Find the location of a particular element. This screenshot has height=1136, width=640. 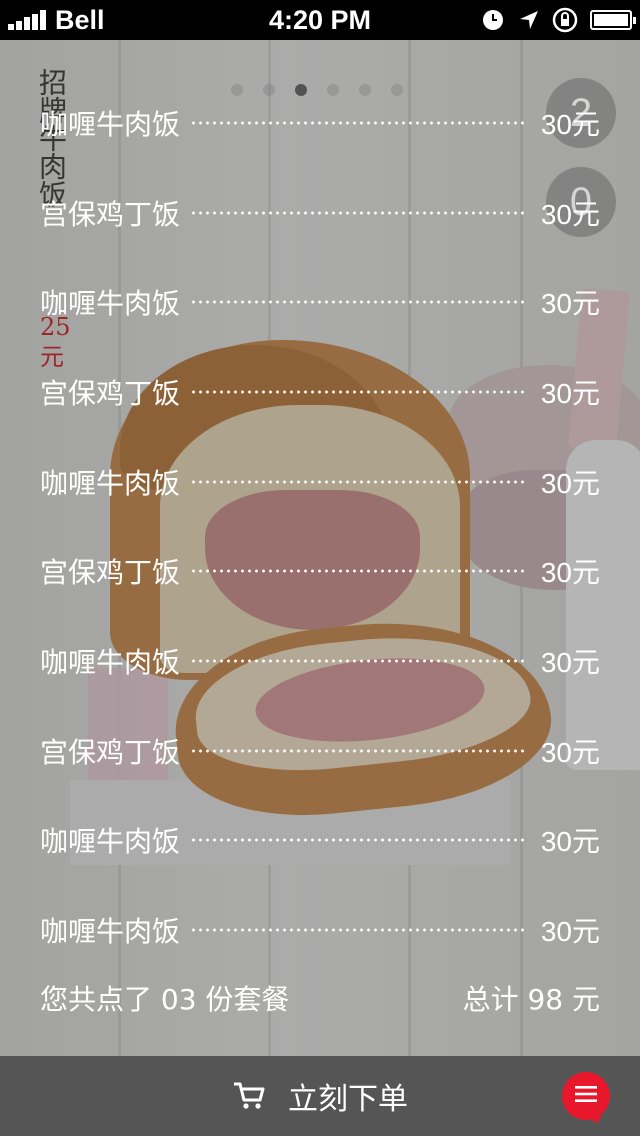

menu-button is located at coordinates (586, 1098).